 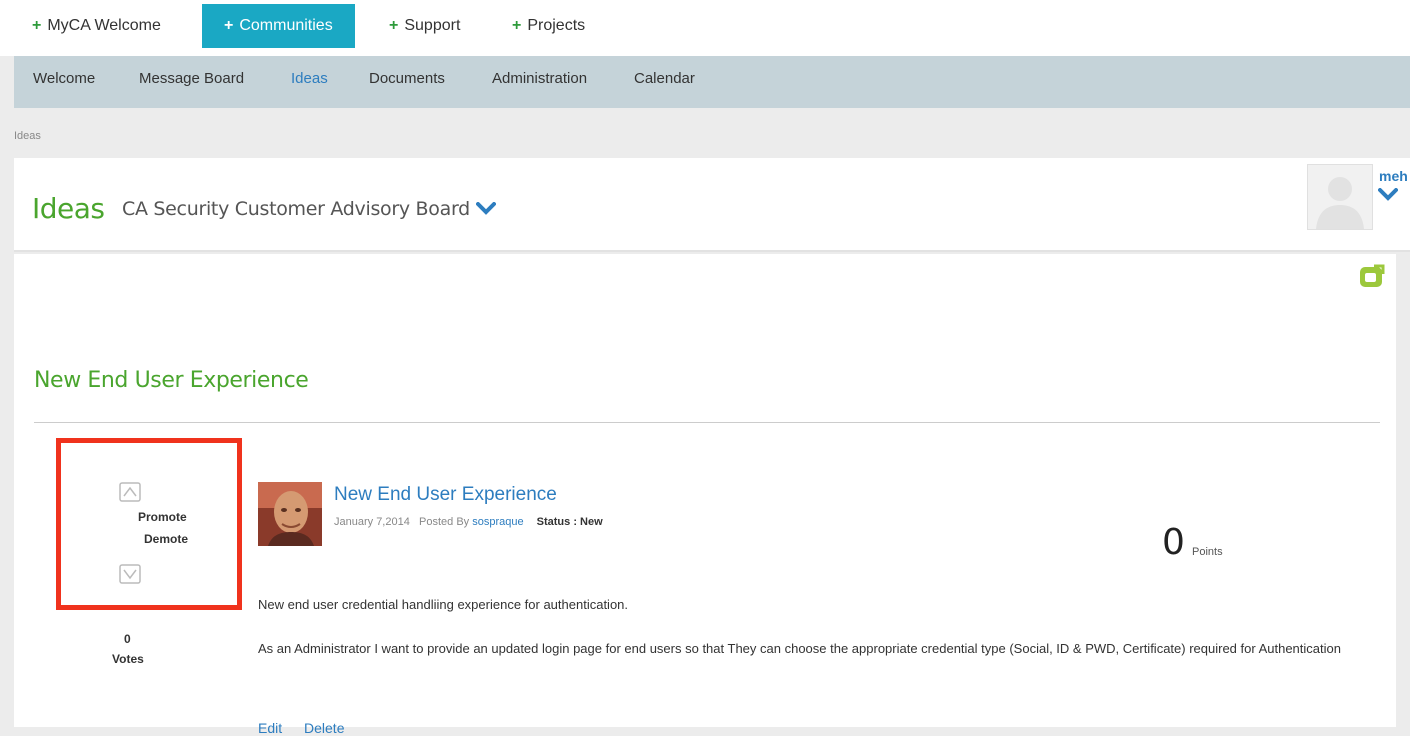 I want to click on edit-link: Edit, so click(x=270, y=728).